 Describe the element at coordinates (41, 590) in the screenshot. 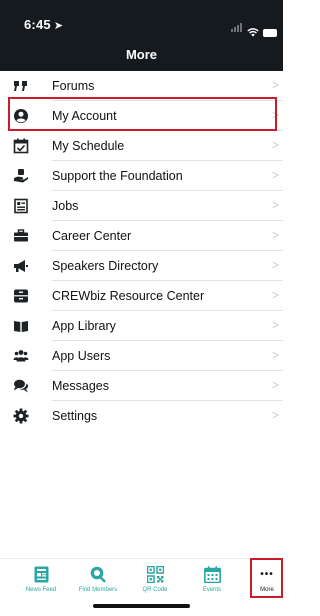

I see `tab-label: News Feed` at that location.